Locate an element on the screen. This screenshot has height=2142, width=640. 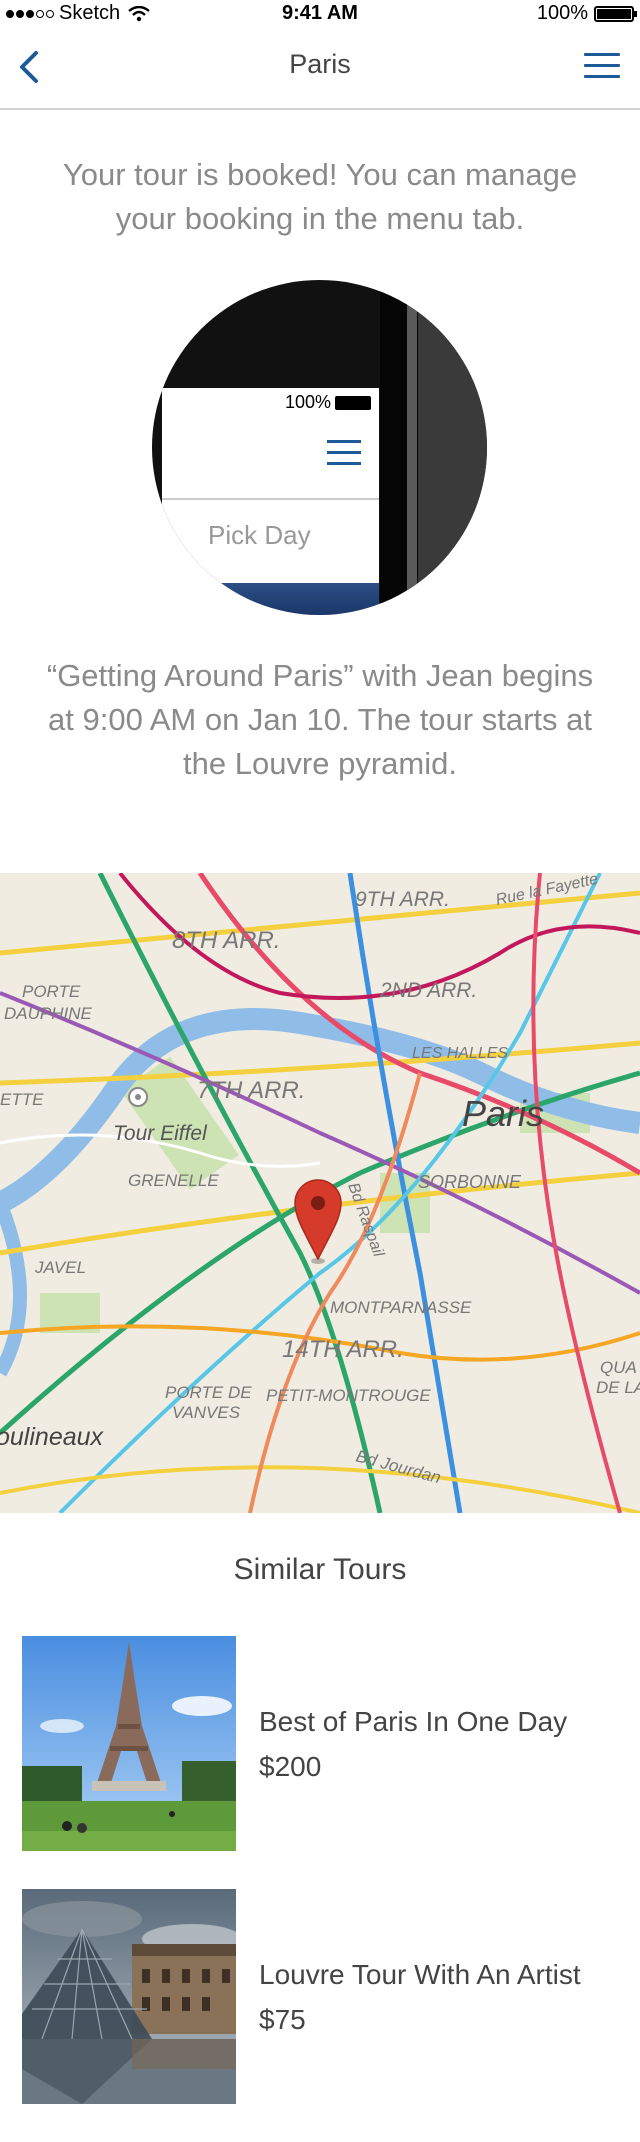
map-label-ette: ETTE is located at coordinates (22, 1099).